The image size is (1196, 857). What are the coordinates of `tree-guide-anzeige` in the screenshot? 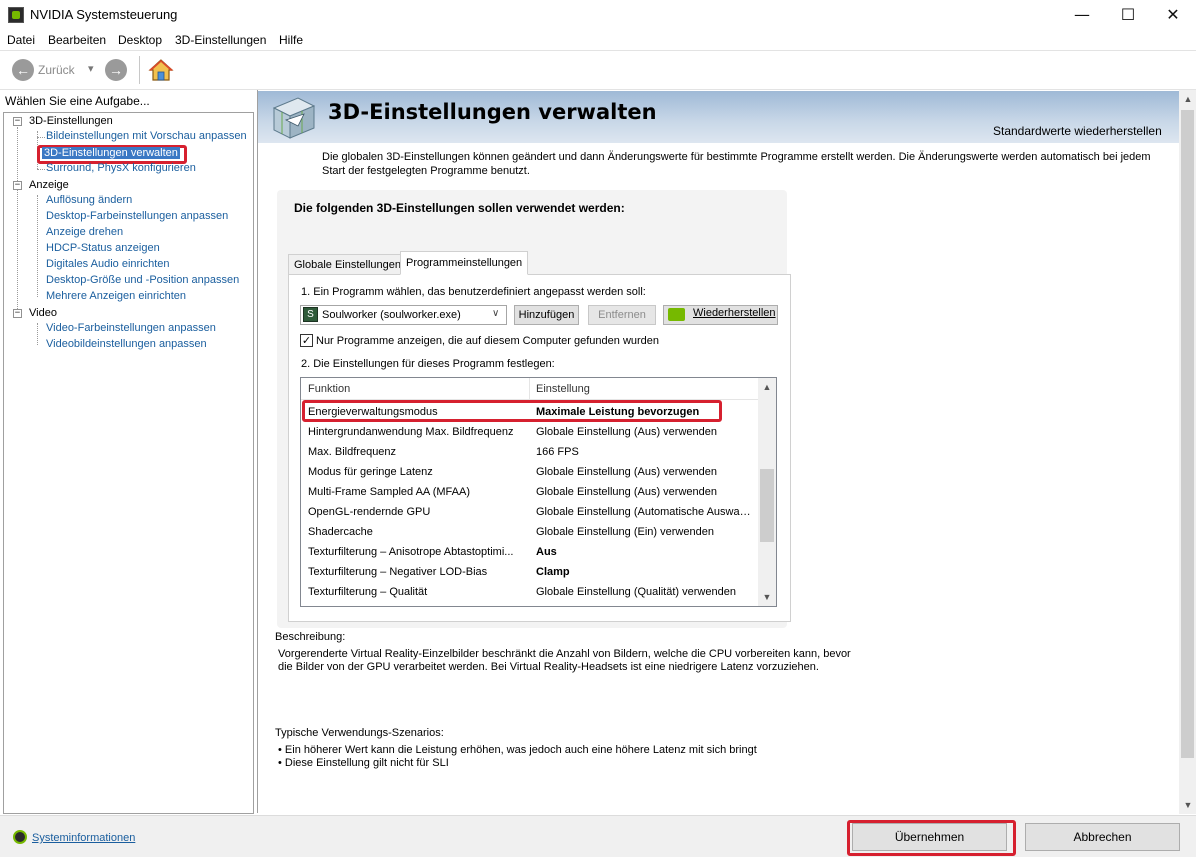 It's located at (37, 246).